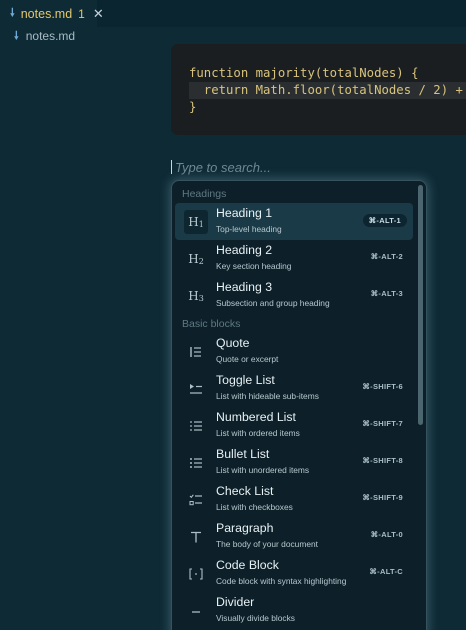 The width and height of the screenshot is (466, 630). I want to click on problem-count-badge: 1, so click(81, 13).